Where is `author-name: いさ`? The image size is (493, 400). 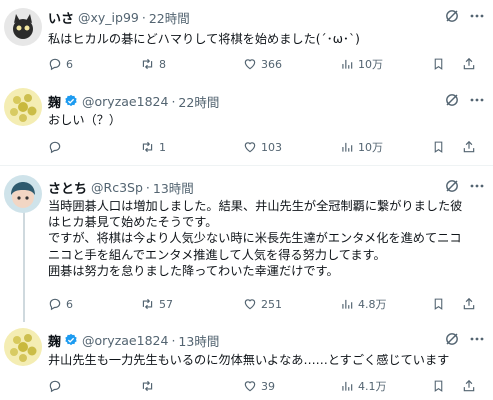
author-name: いさ is located at coordinates (61, 17).